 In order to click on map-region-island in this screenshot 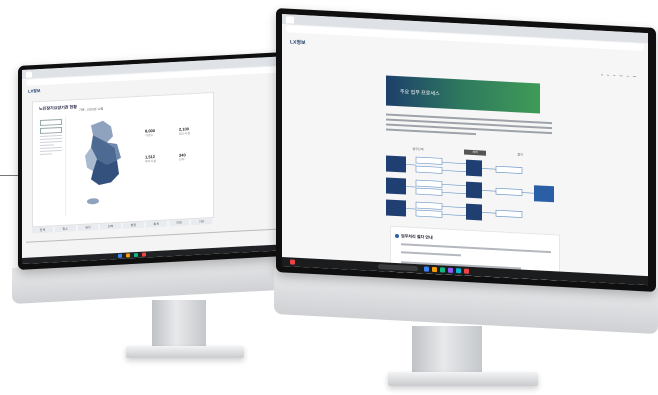, I will do `click(93, 201)`.